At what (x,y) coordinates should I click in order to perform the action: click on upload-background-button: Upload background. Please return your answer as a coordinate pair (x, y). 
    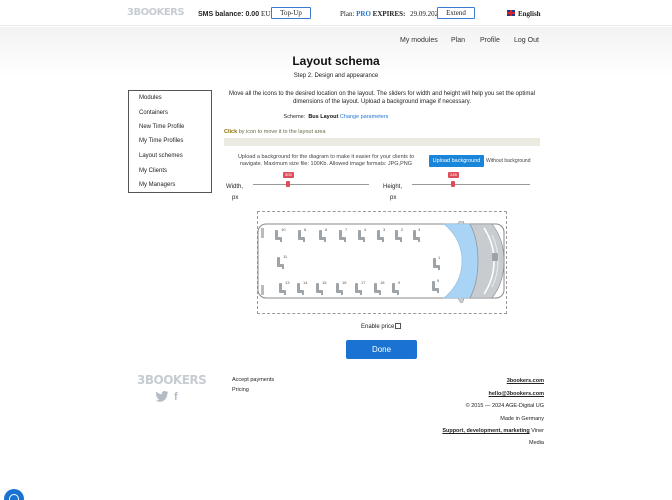
    Looking at the image, I should click on (456, 161).